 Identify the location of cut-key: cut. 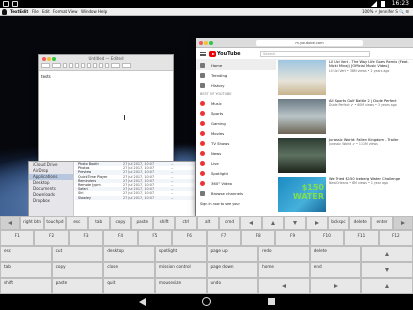
(77, 254).